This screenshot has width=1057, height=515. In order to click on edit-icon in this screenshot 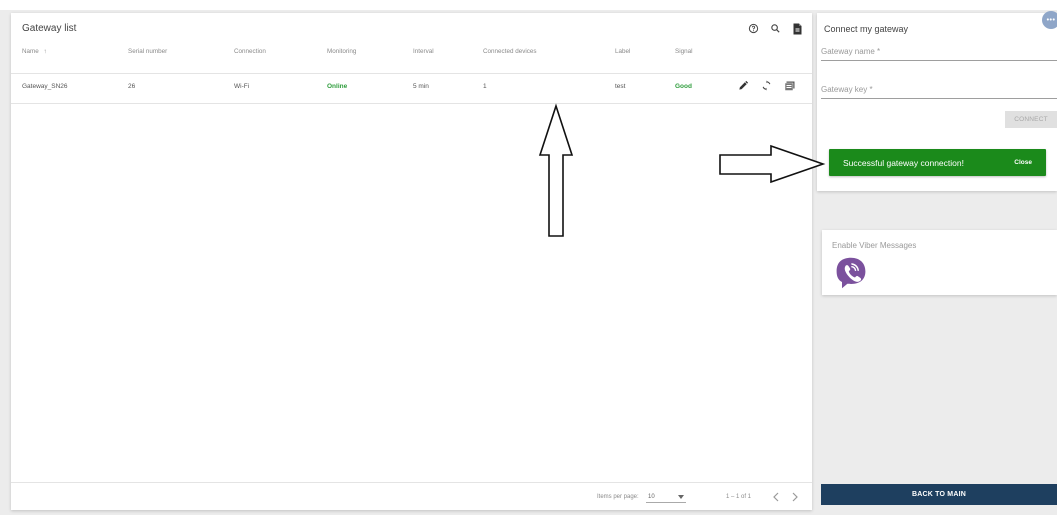, I will do `click(743, 85)`.